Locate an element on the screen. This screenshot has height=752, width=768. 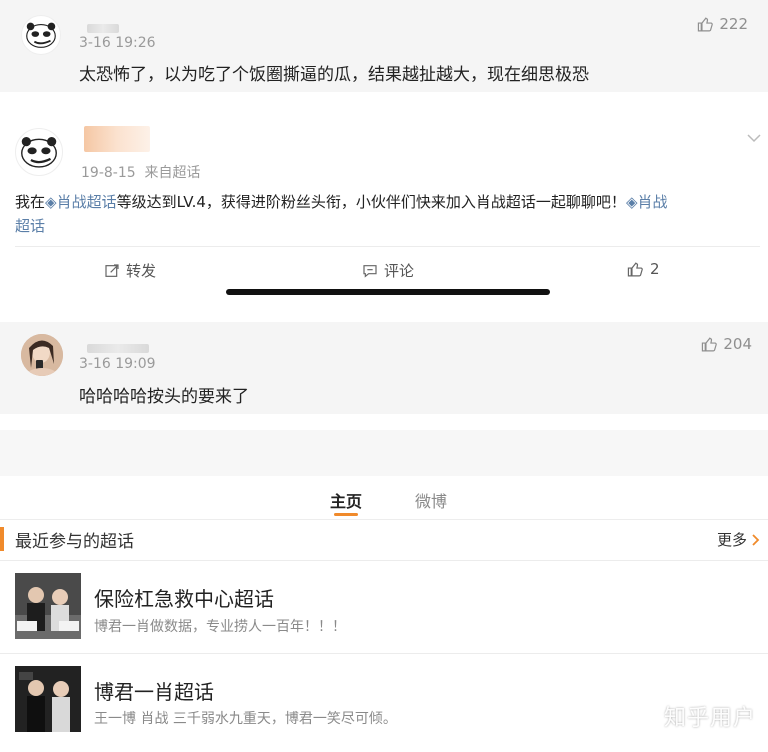
like-count: 222 is located at coordinates (733, 24).